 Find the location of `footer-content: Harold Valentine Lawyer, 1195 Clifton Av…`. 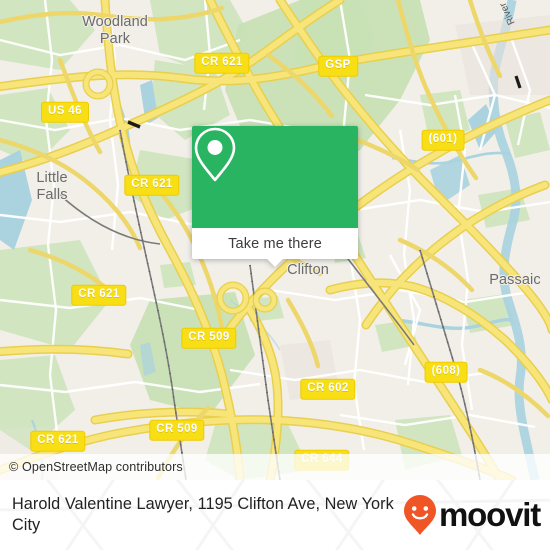

footer-content: Harold Valentine Lawyer, 1195 Clifton Av… is located at coordinates (275, 515).